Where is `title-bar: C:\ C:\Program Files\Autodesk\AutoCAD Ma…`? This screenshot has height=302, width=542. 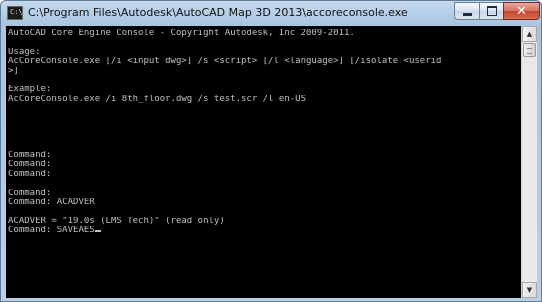 title-bar: C:\ C:\Program Files\Autodesk\AutoCAD Ma… is located at coordinates (271, 13).